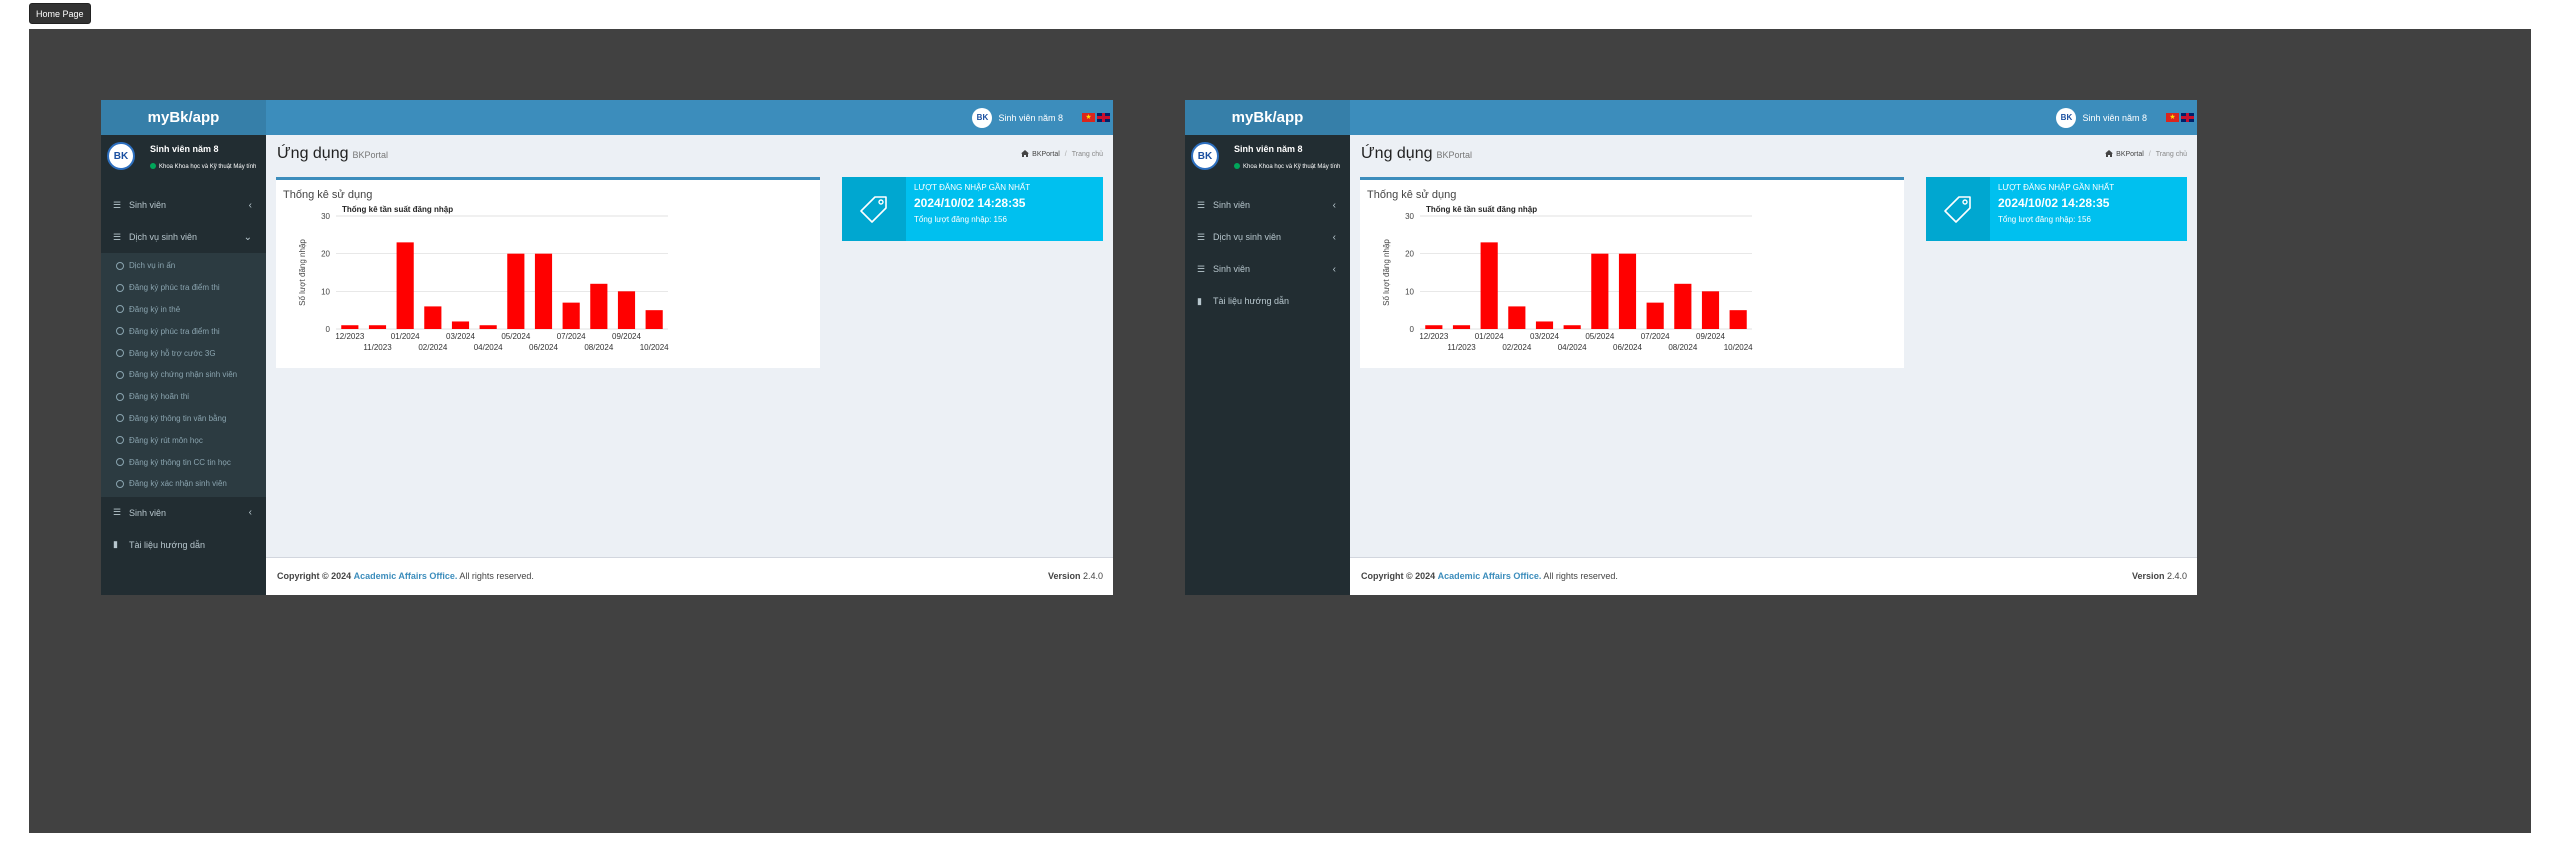  I want to click on submenu-item: Đăng ký rút môn học, so click(183, 440).